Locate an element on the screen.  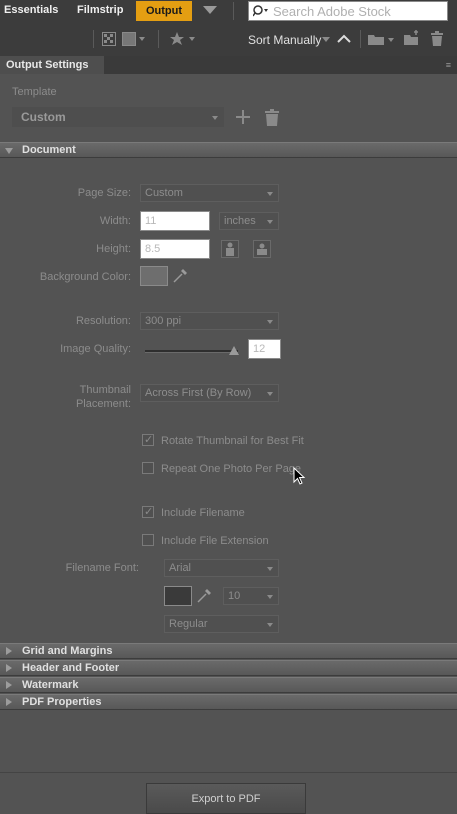
thumbnail-placement-value: Across First (By Row) is located at coordinates (198, 393).